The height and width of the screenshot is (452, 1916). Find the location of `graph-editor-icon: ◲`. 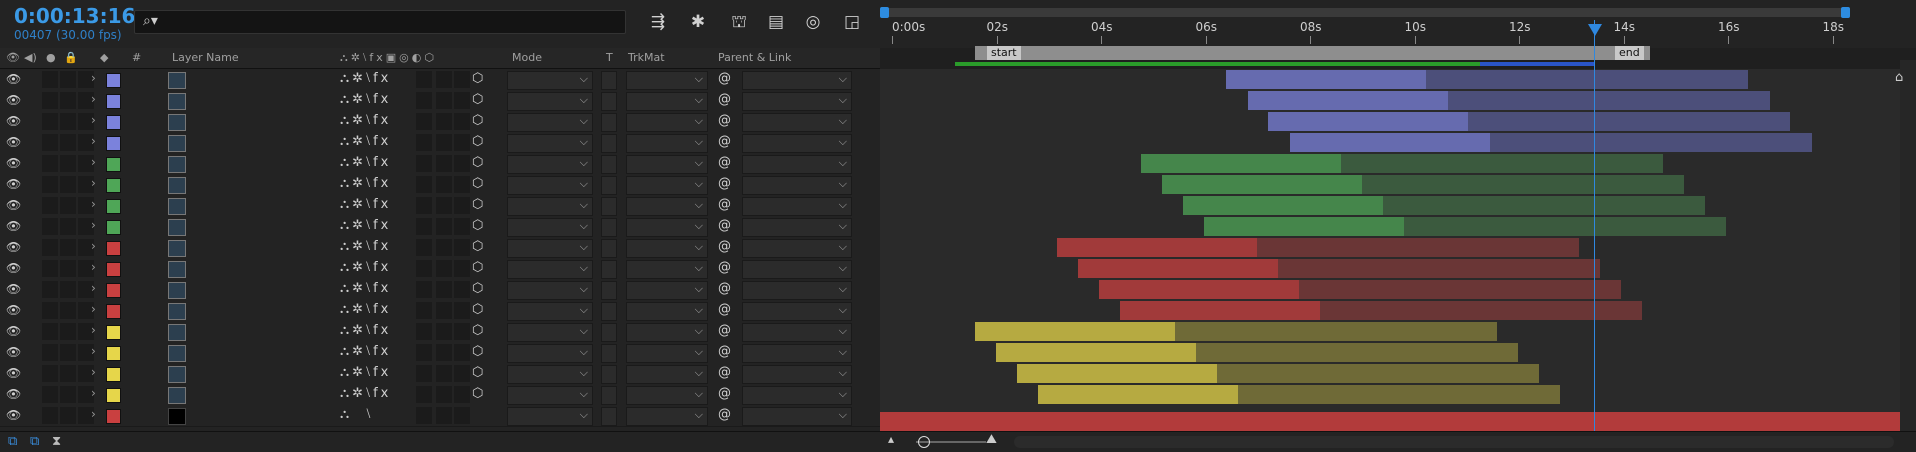

graph-editor-icon: ◲ is located at coordinates (852, 22).